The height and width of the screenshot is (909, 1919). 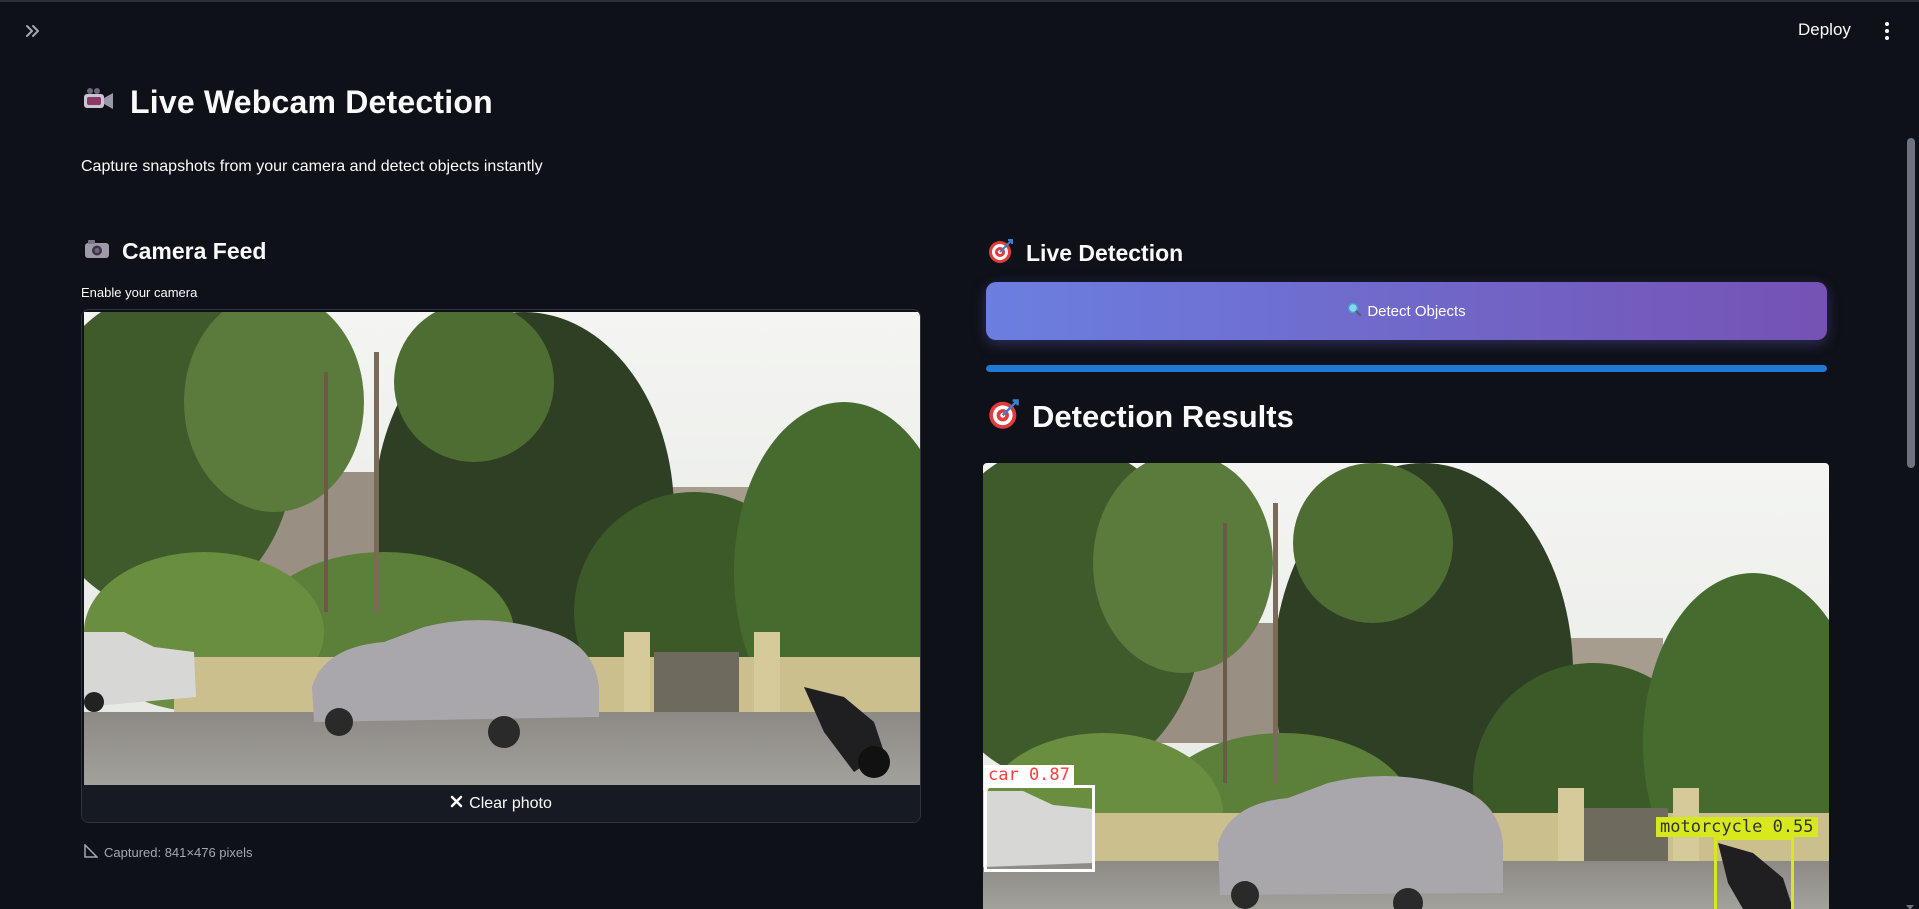 What do you see at coordinates (311, 102) in the screenshot?
I see `page-title: Live Webcam Detection` at bounding box center [311, 102].